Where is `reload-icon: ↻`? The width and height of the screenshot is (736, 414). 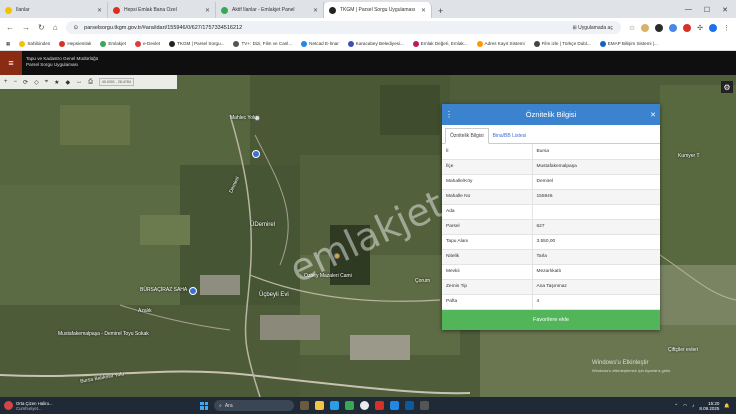
reload-icon: ↻ is located at coordinates (41, 27).